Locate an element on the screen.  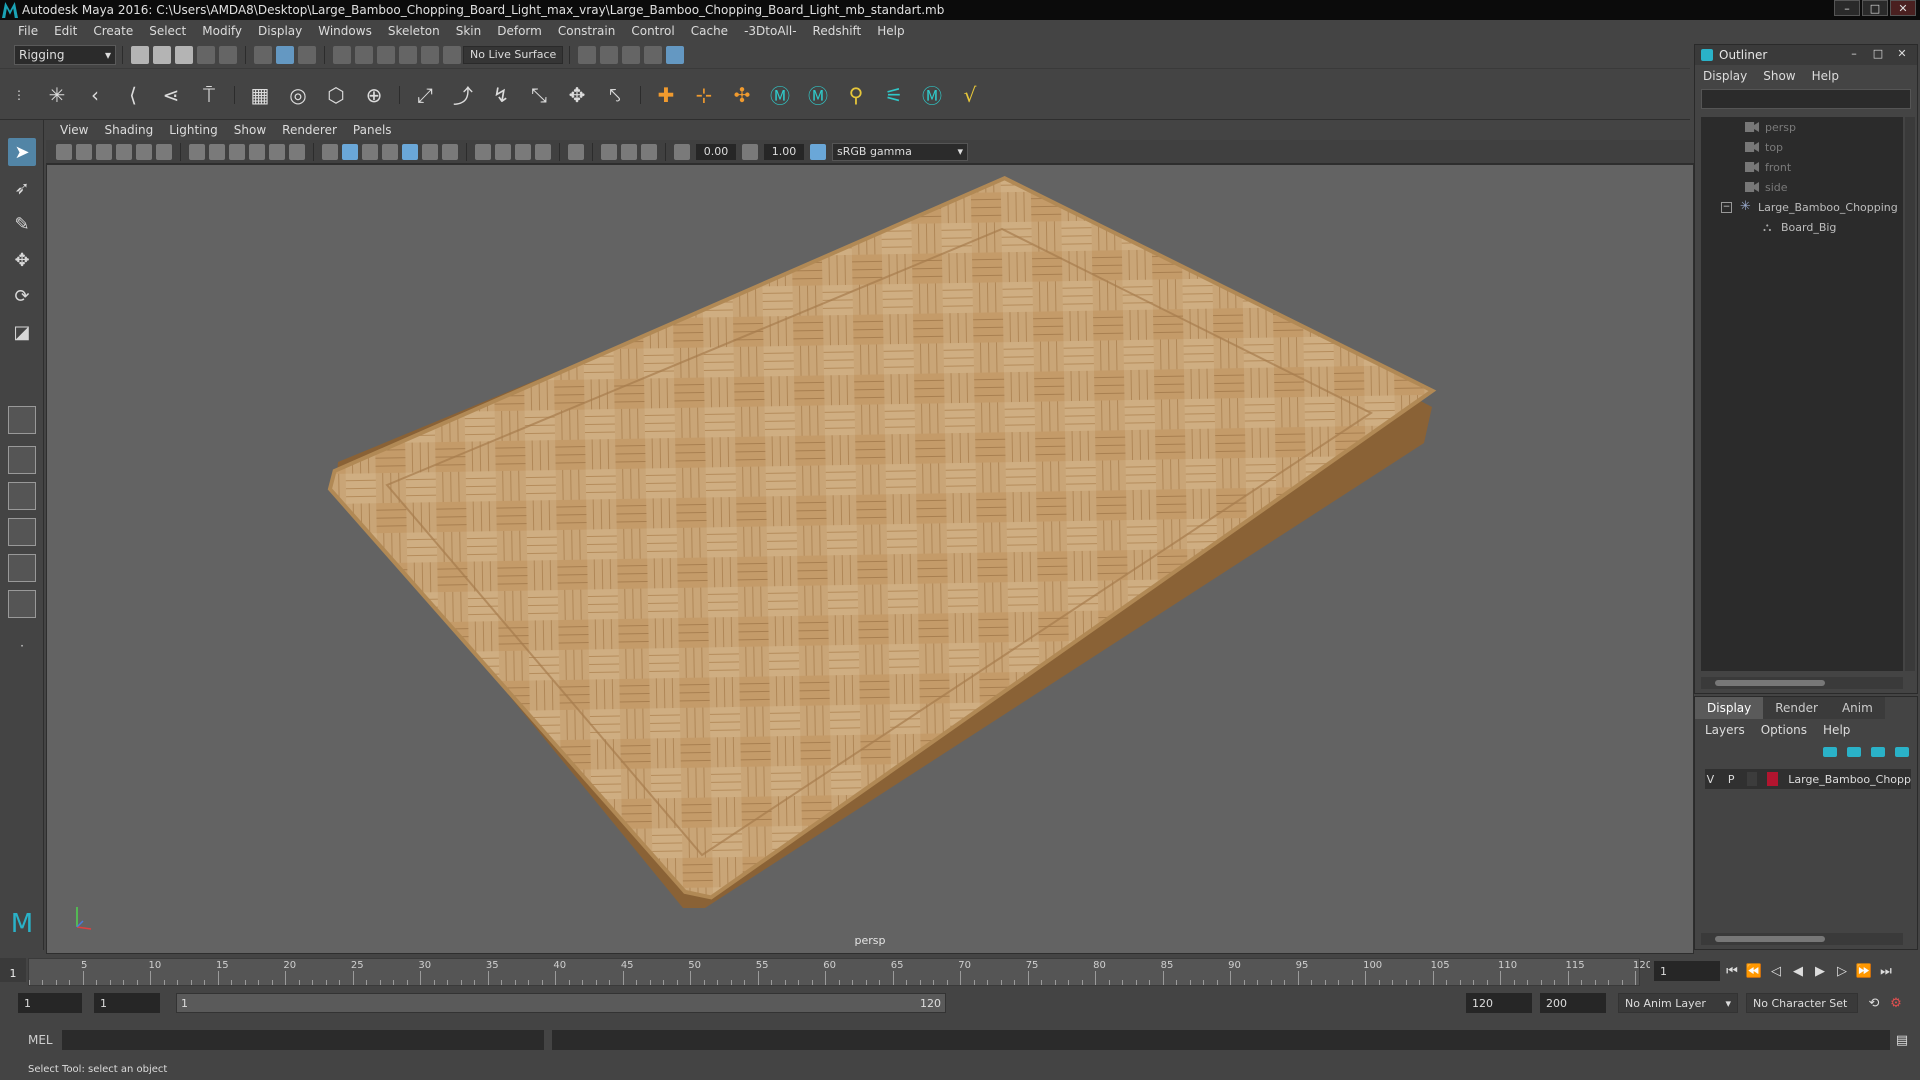
panel-menu-renderer: Renderer is located at coordinates (309, 130).